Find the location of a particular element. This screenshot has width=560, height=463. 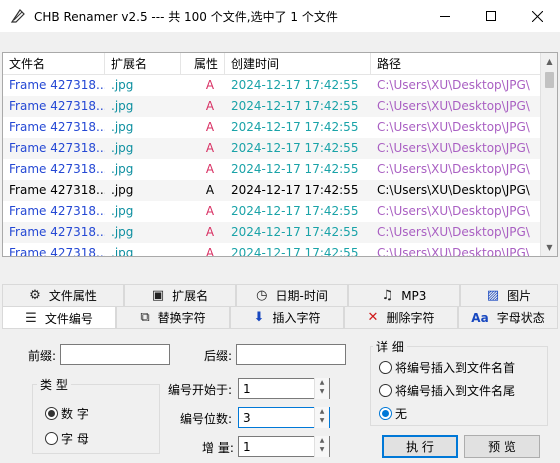

clock-icon: ◷ is located at coordinates (262, 295).